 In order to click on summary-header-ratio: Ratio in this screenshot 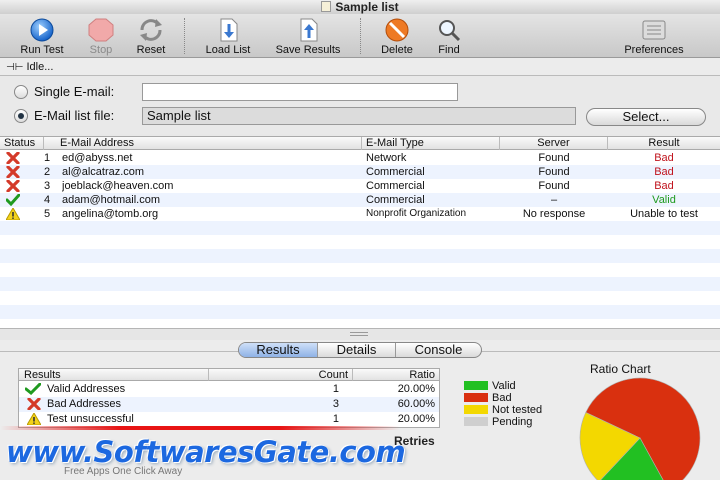, I will do `click(396, 375)`.